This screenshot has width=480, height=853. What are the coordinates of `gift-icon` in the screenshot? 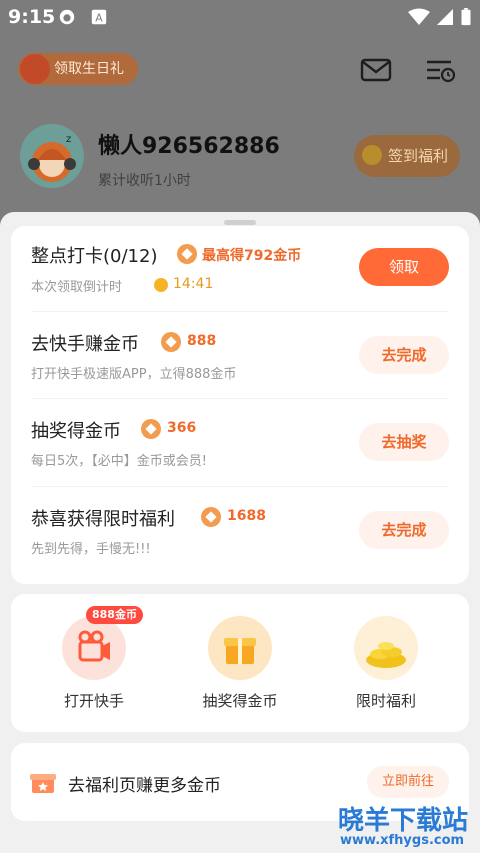 It's located at (43, 783).